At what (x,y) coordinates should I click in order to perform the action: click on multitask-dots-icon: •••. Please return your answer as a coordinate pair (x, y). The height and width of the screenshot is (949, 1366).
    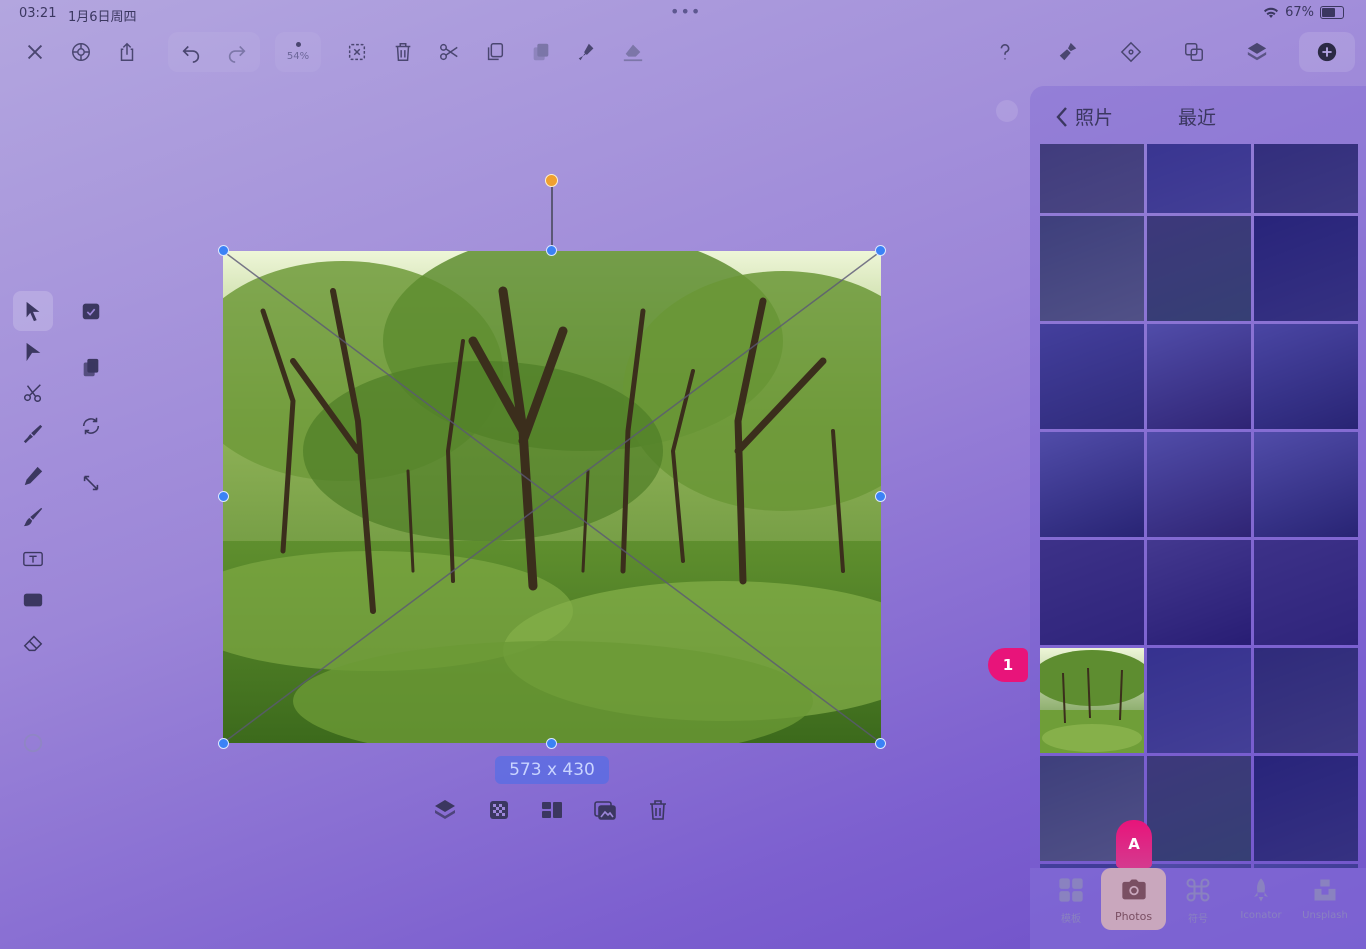
    Looking at the image, I should click on (685, 11).